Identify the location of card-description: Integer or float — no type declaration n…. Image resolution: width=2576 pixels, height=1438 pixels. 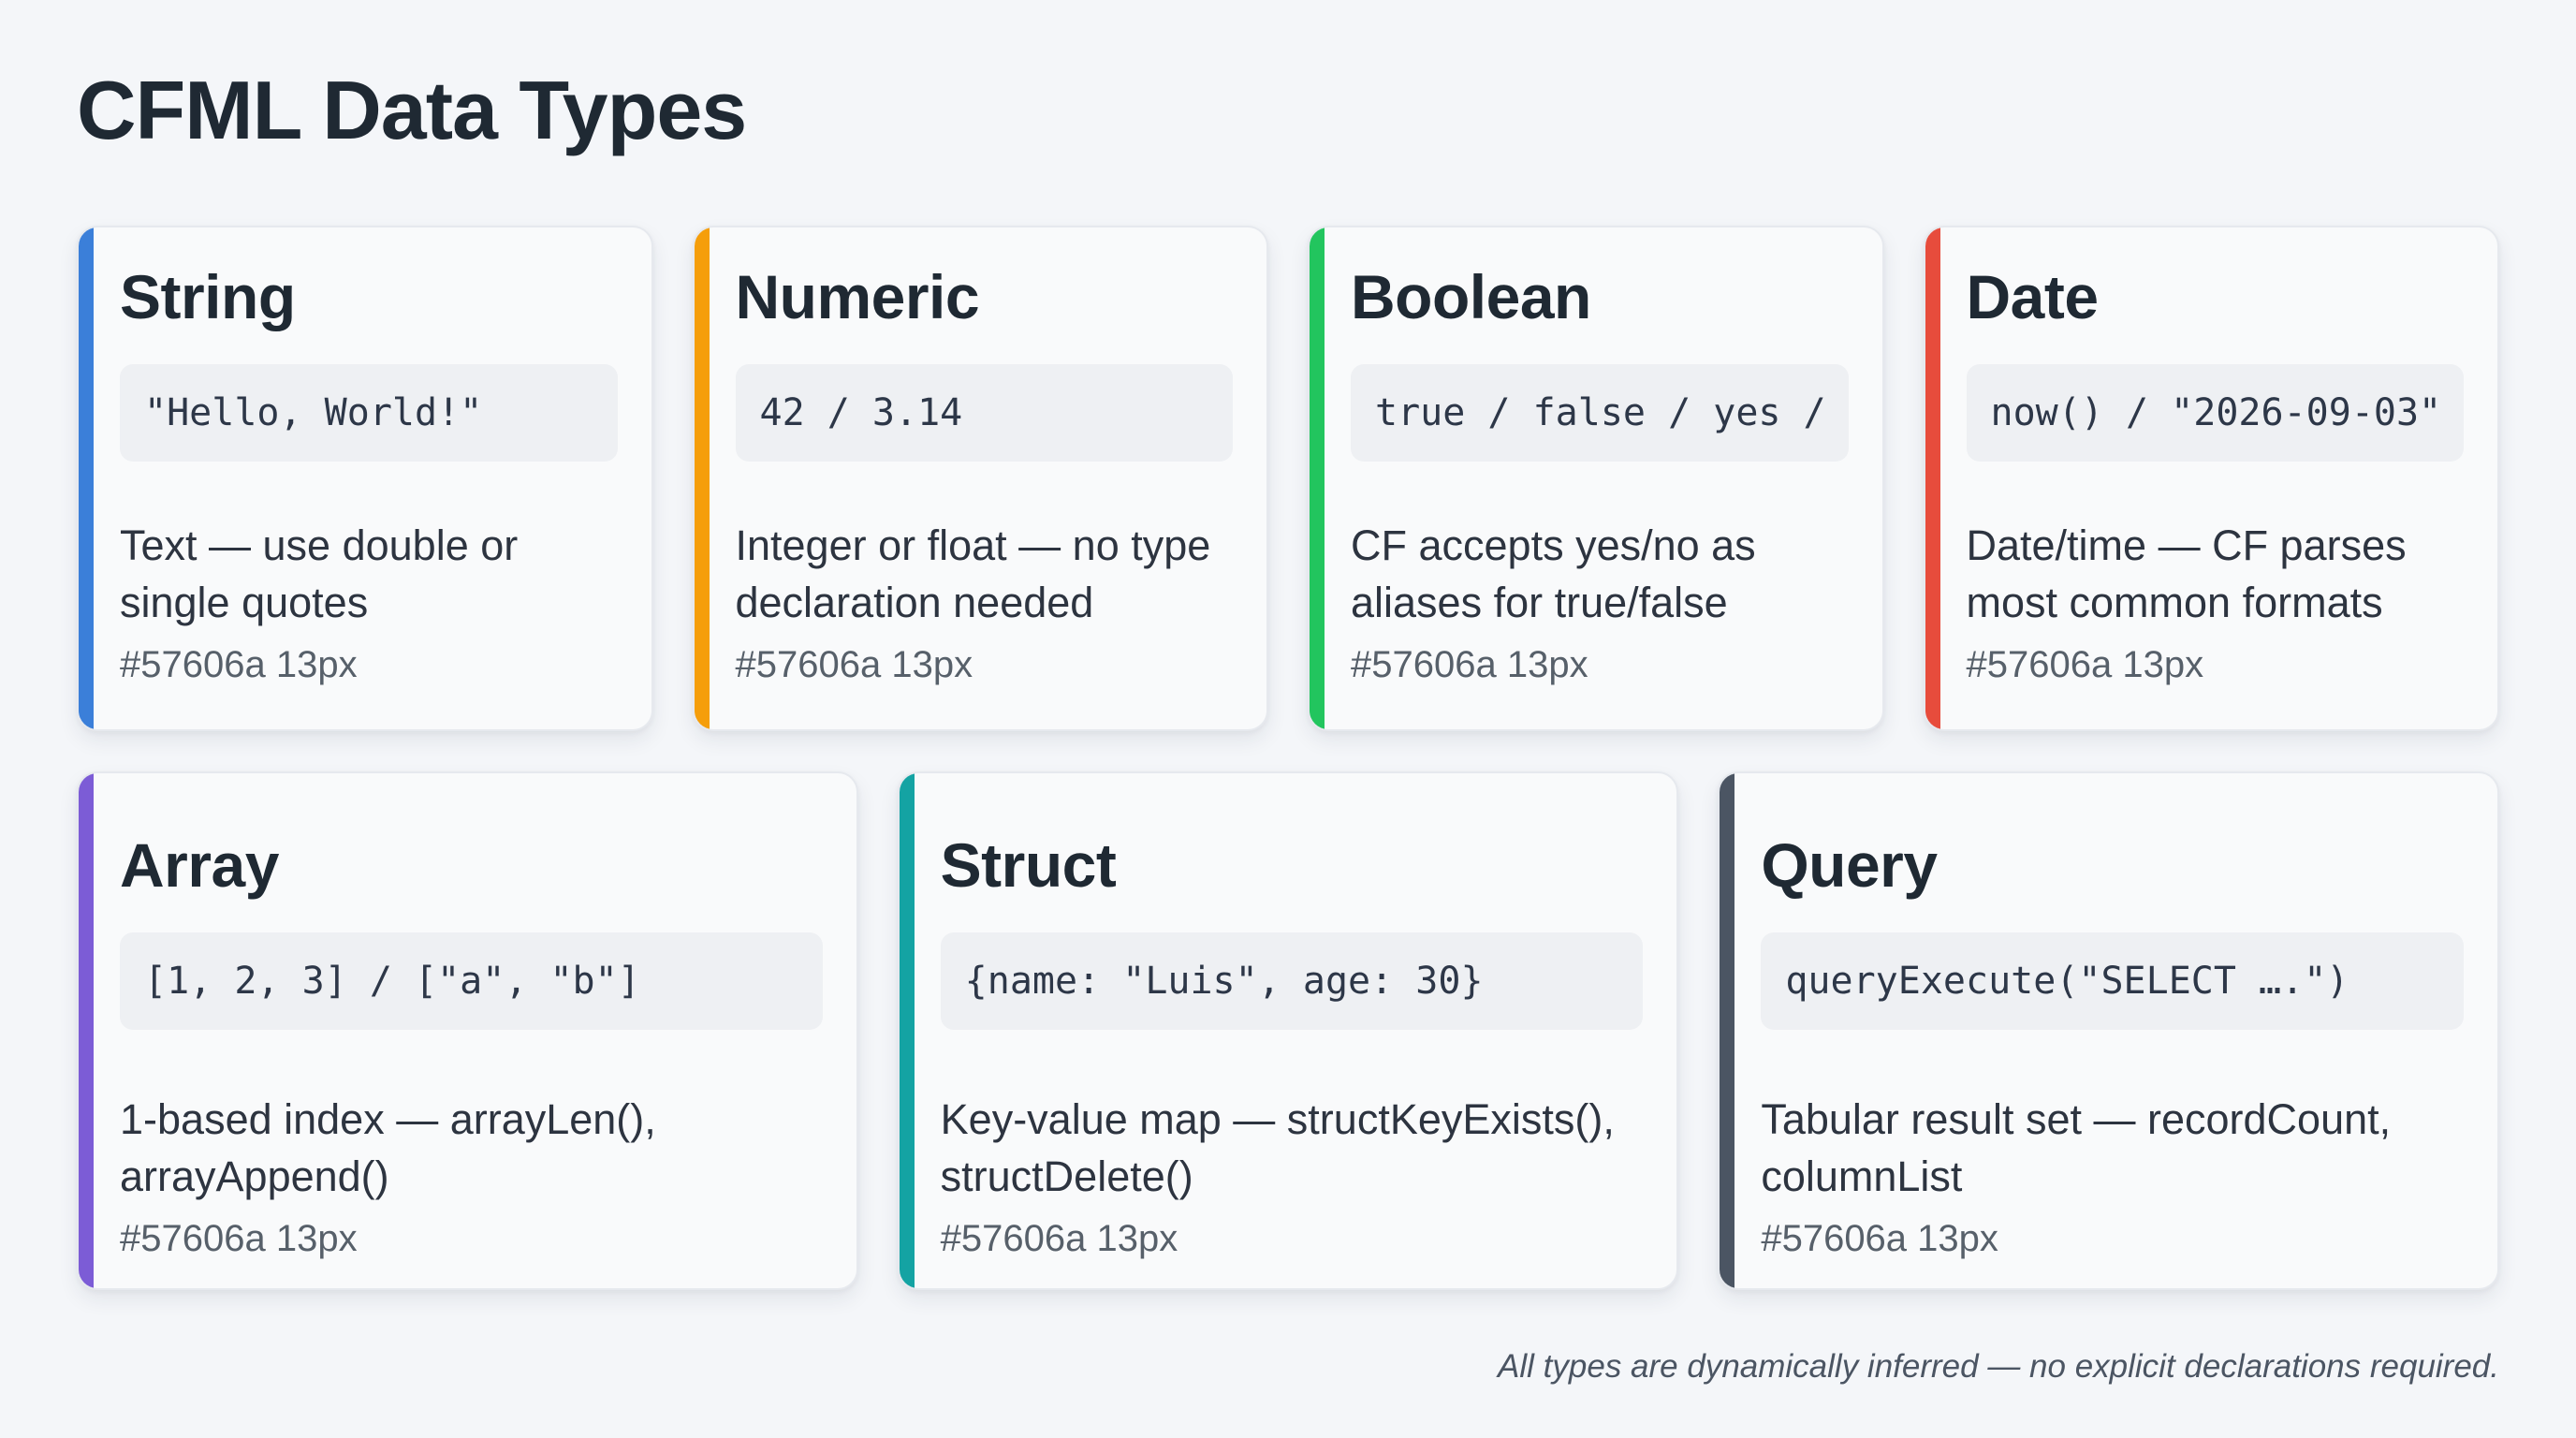
(973, 573).